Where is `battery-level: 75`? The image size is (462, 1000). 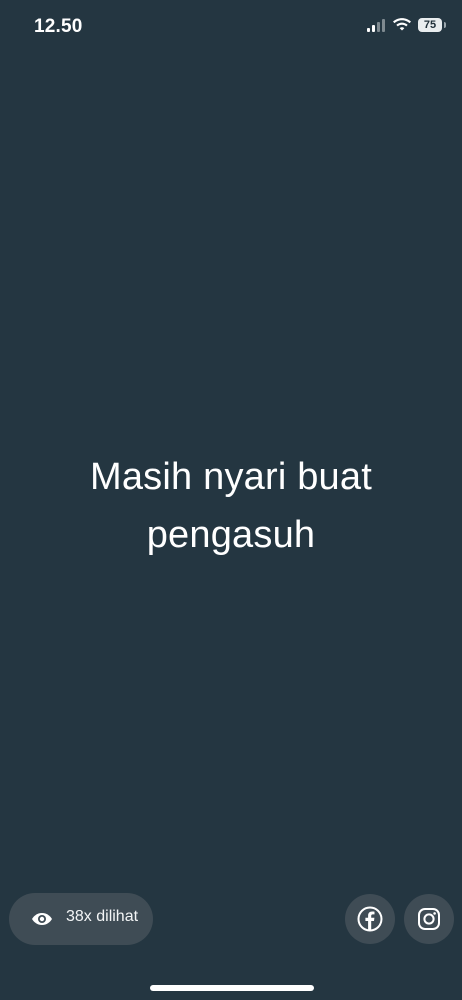
battery-level: 75 is located at coordinates (430, 25).